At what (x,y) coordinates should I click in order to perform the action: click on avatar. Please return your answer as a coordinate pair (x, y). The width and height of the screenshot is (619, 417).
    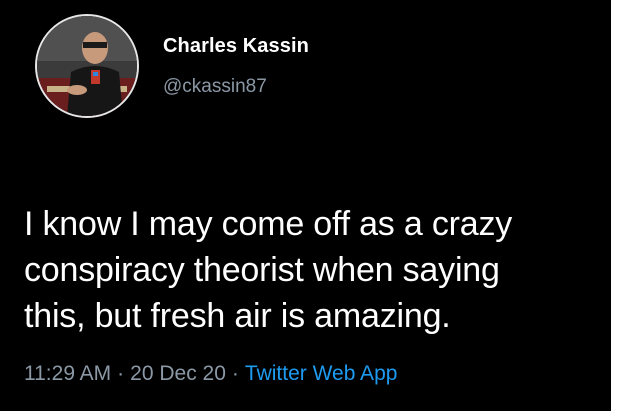
    Looking at the image, I should click on (87, 66).